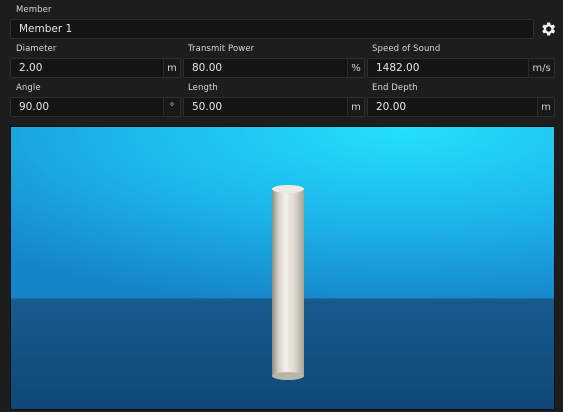  What do you see at coordinates (31, 68) in the screenshot?
I see `diameter-value: 2.00` at bounding box center [31, 68].